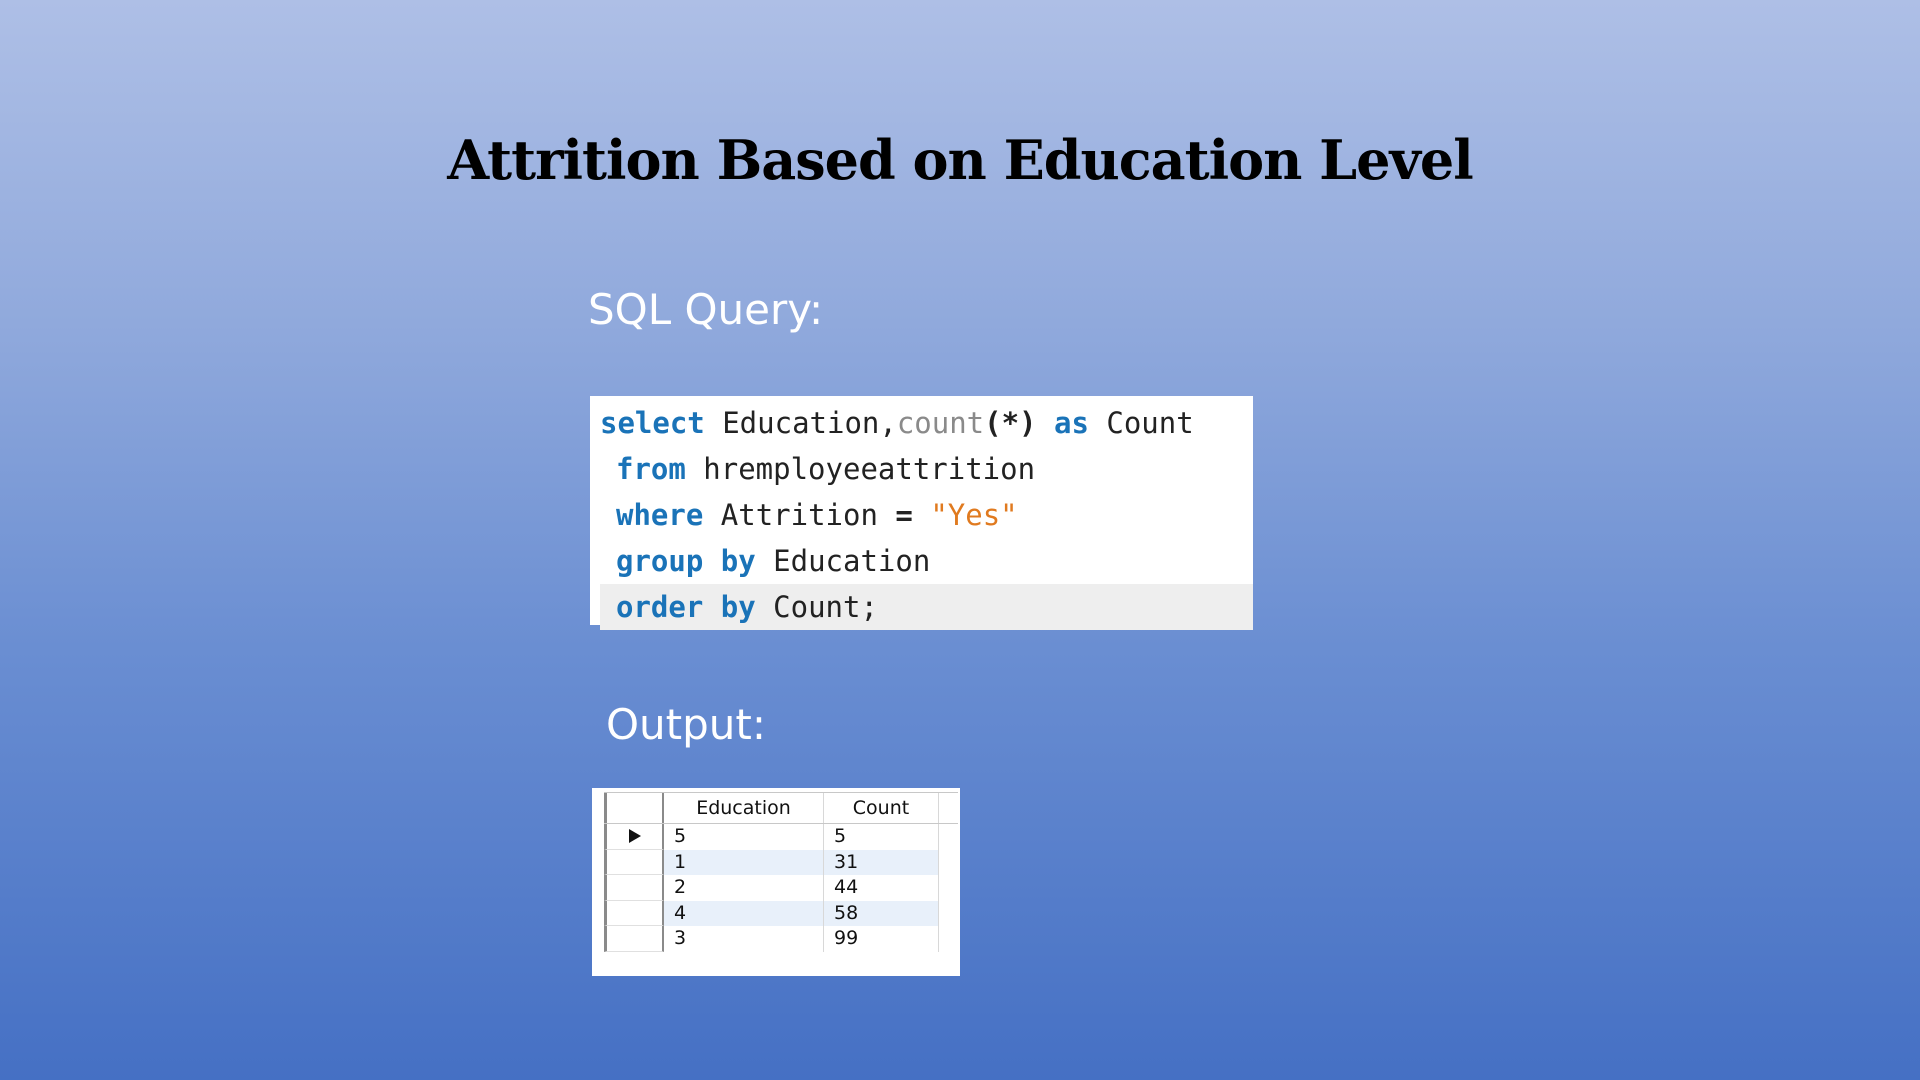 The height and width of the screenshot is (1080, 1920). What do you see at coordinates (686, 724) in the screenshot?
I see `output-label: Output:` at bounding box center [686, 724].